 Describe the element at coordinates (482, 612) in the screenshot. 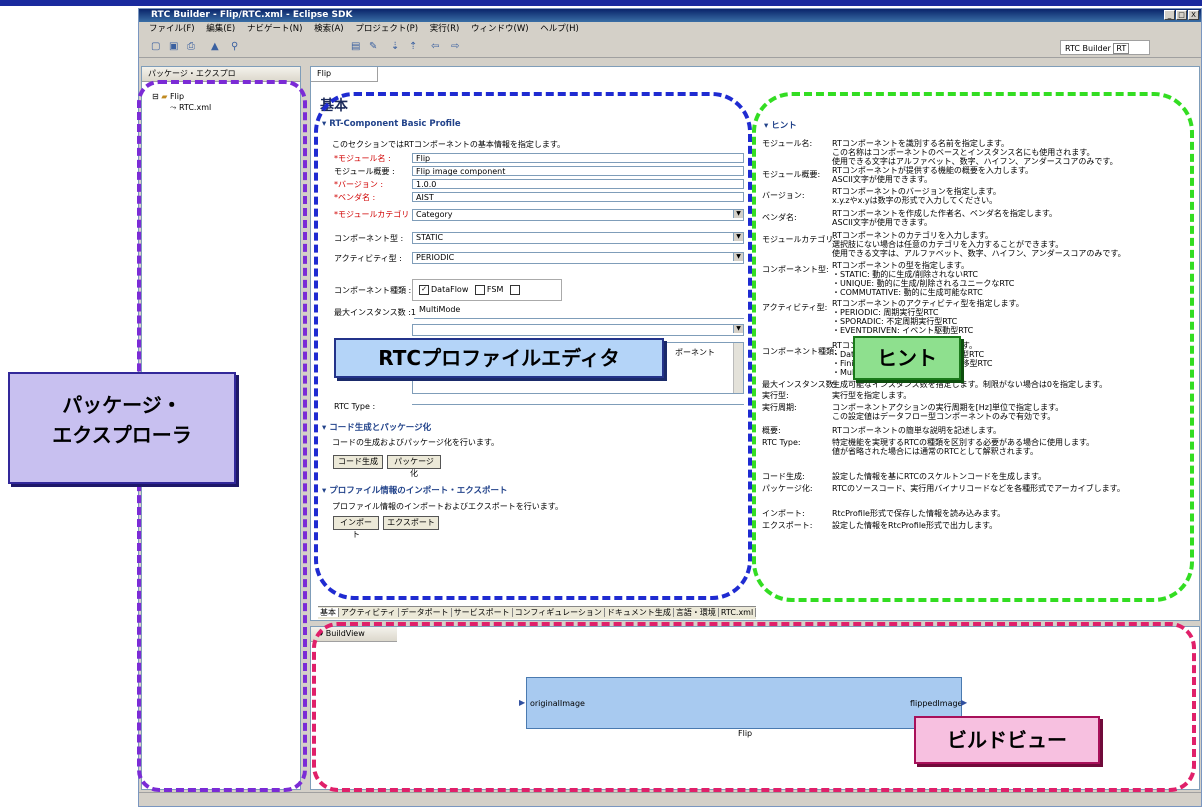

I see `tab-serviceport: サービスポート` at that location.